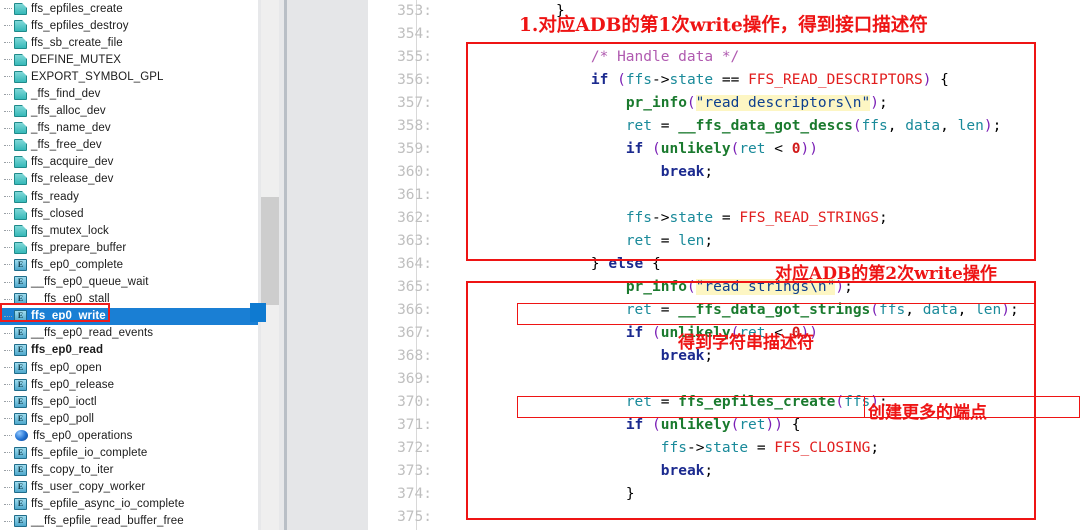  I want to click on outline-item-DEFINE_MUTEX: DEFINE_MUTEX, so click(129, 59).